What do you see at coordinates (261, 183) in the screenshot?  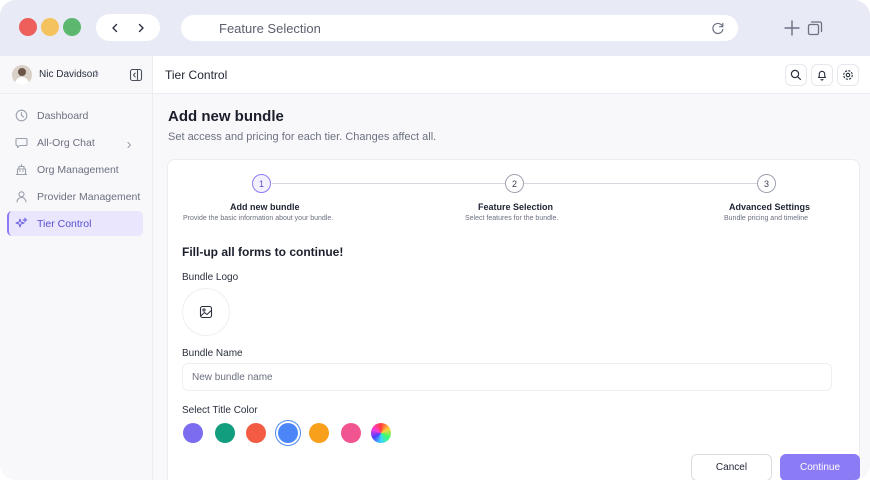 I see `step-1-indicator: 1` at bounding box center [261, 183].